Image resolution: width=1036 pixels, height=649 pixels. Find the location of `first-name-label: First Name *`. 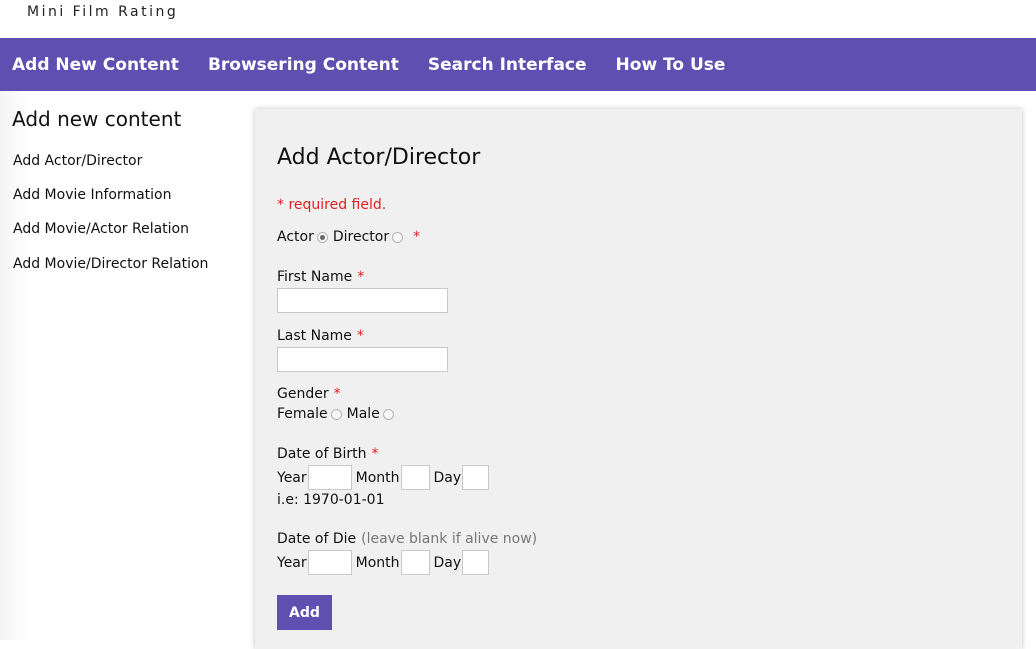

first-name-label: First Name * is located at coordinates (320, 277).